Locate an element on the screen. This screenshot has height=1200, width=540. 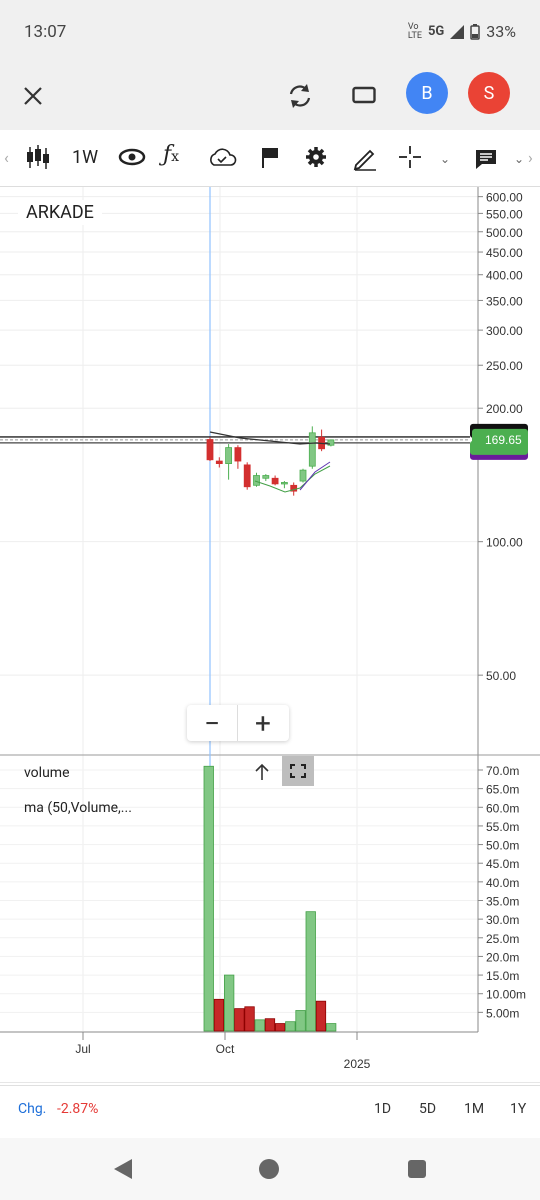
maximize-pane-button is located at coordinates (298, 771).